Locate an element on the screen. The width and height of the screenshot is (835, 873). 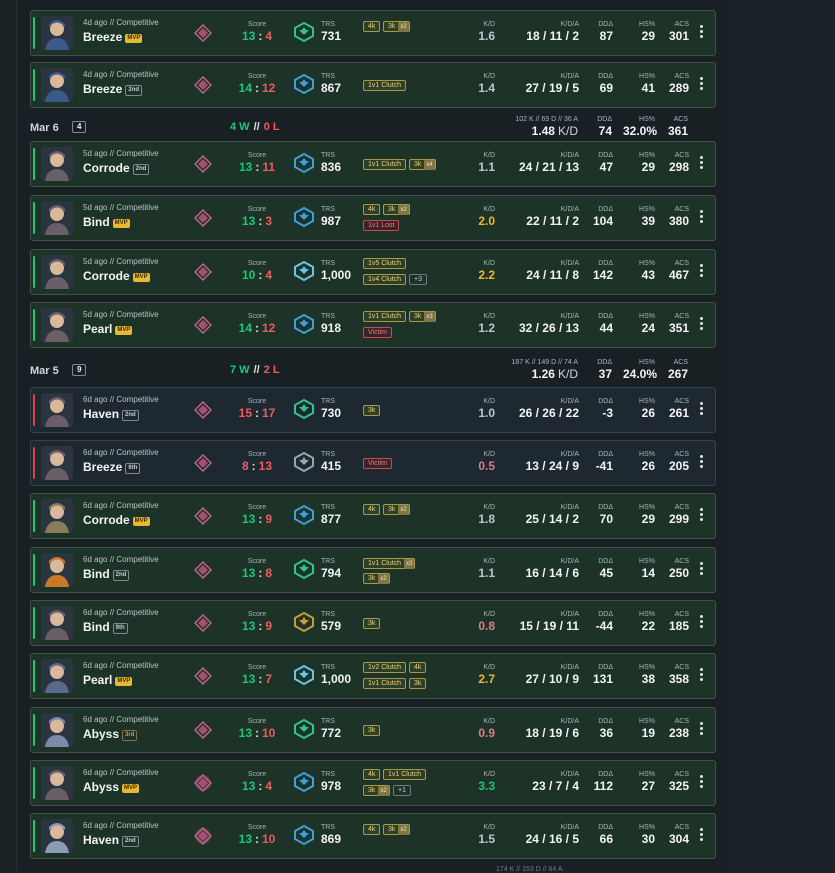
score-team: 8 is located at coordinates (245, 466).